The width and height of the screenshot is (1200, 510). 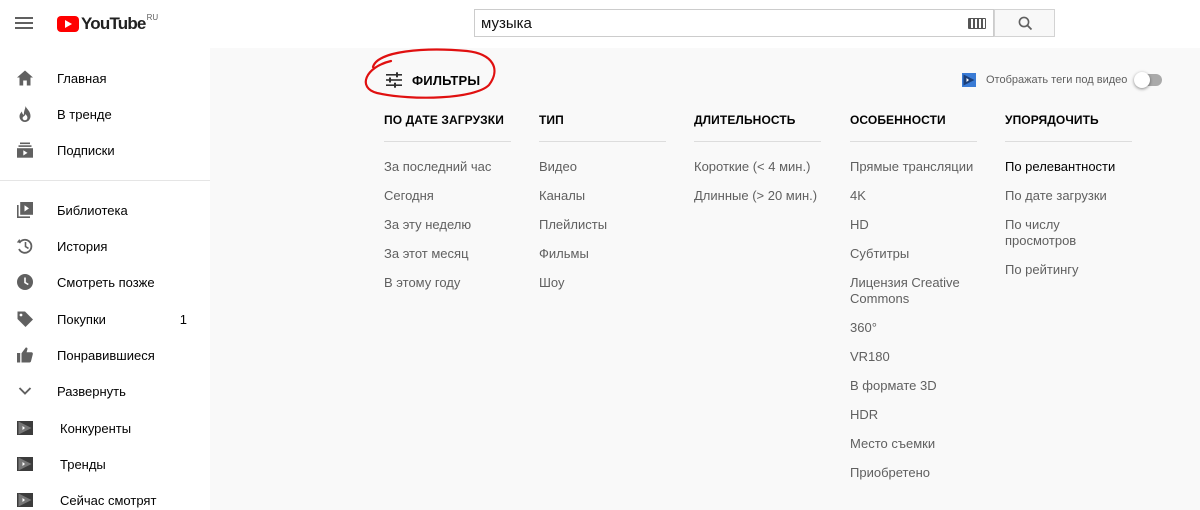 What do you see at coordinates (108, 500) in the screenshot?
I see `sidebar-item-label: Сейчас смотрят` at bounding box center [108, 500].